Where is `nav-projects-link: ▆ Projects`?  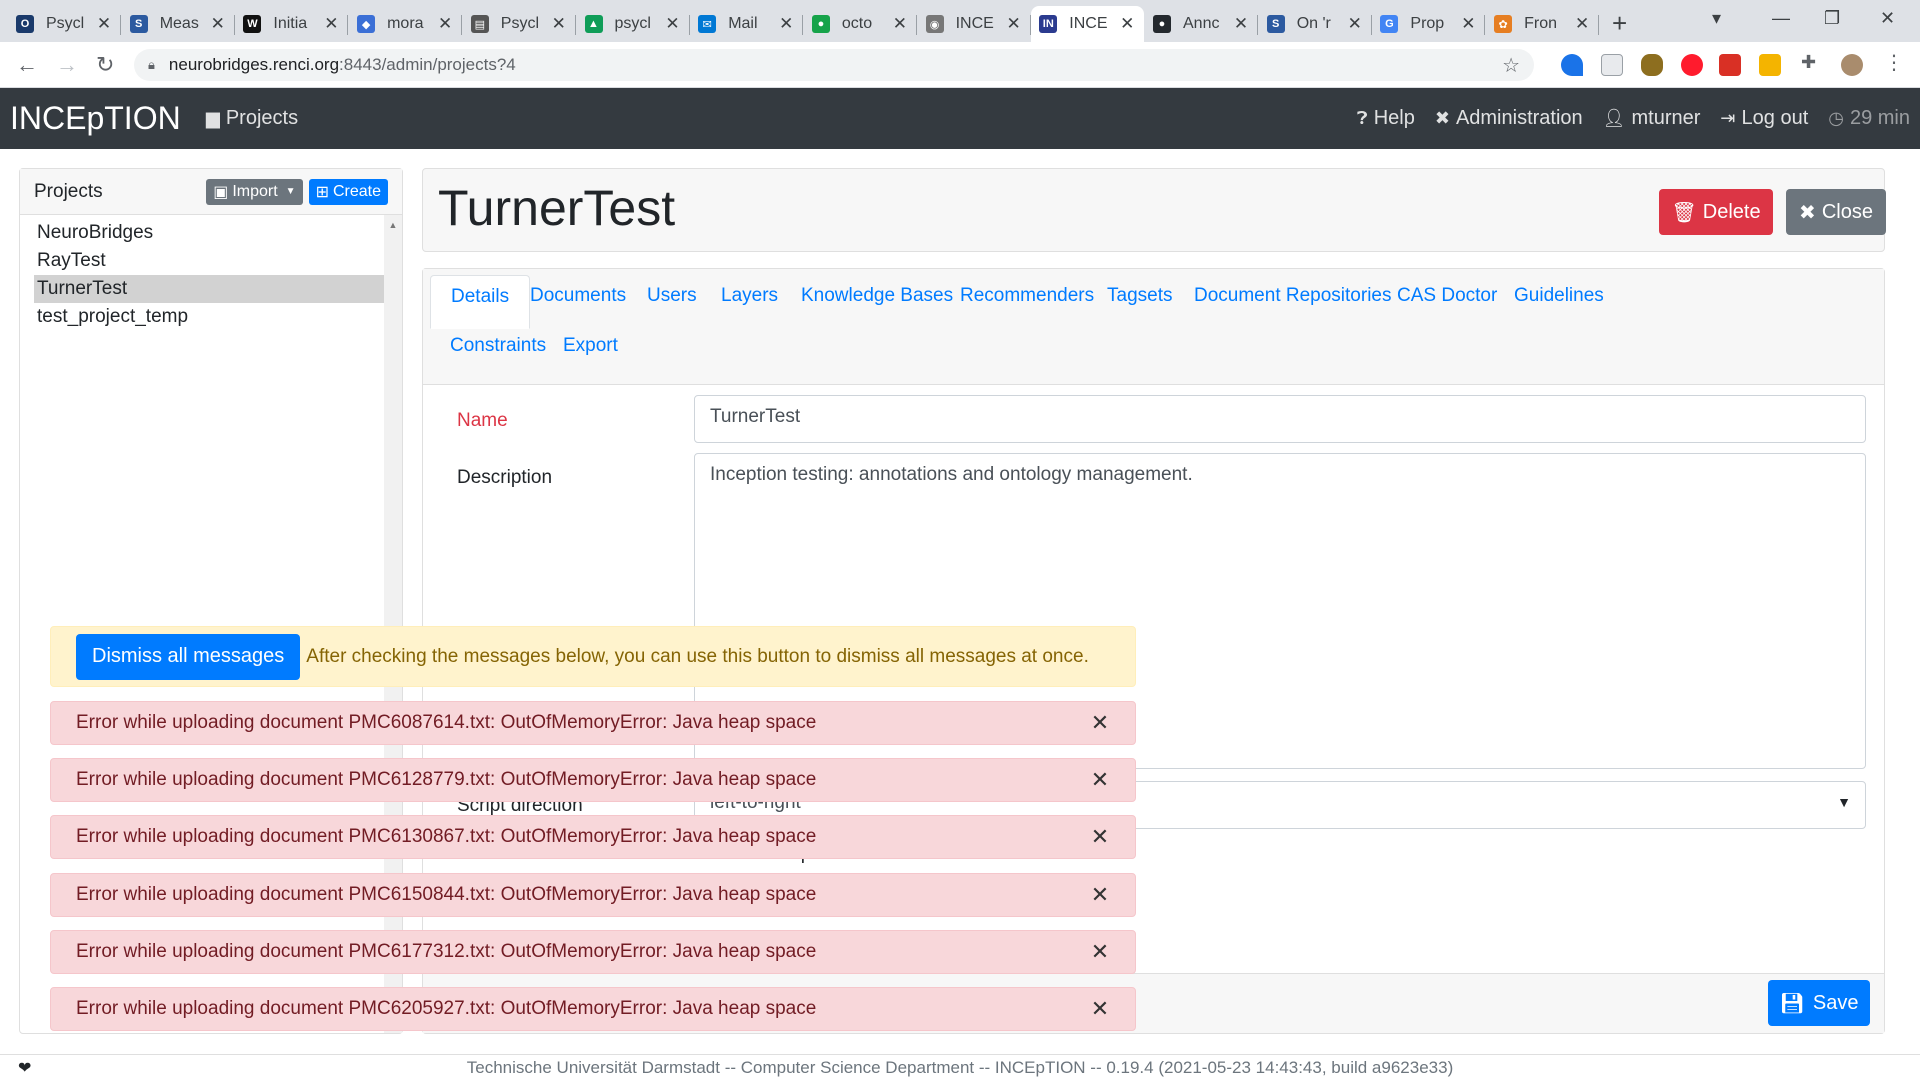
nav-projects-link: ▆ Projects is located at coordinates (252, 118).